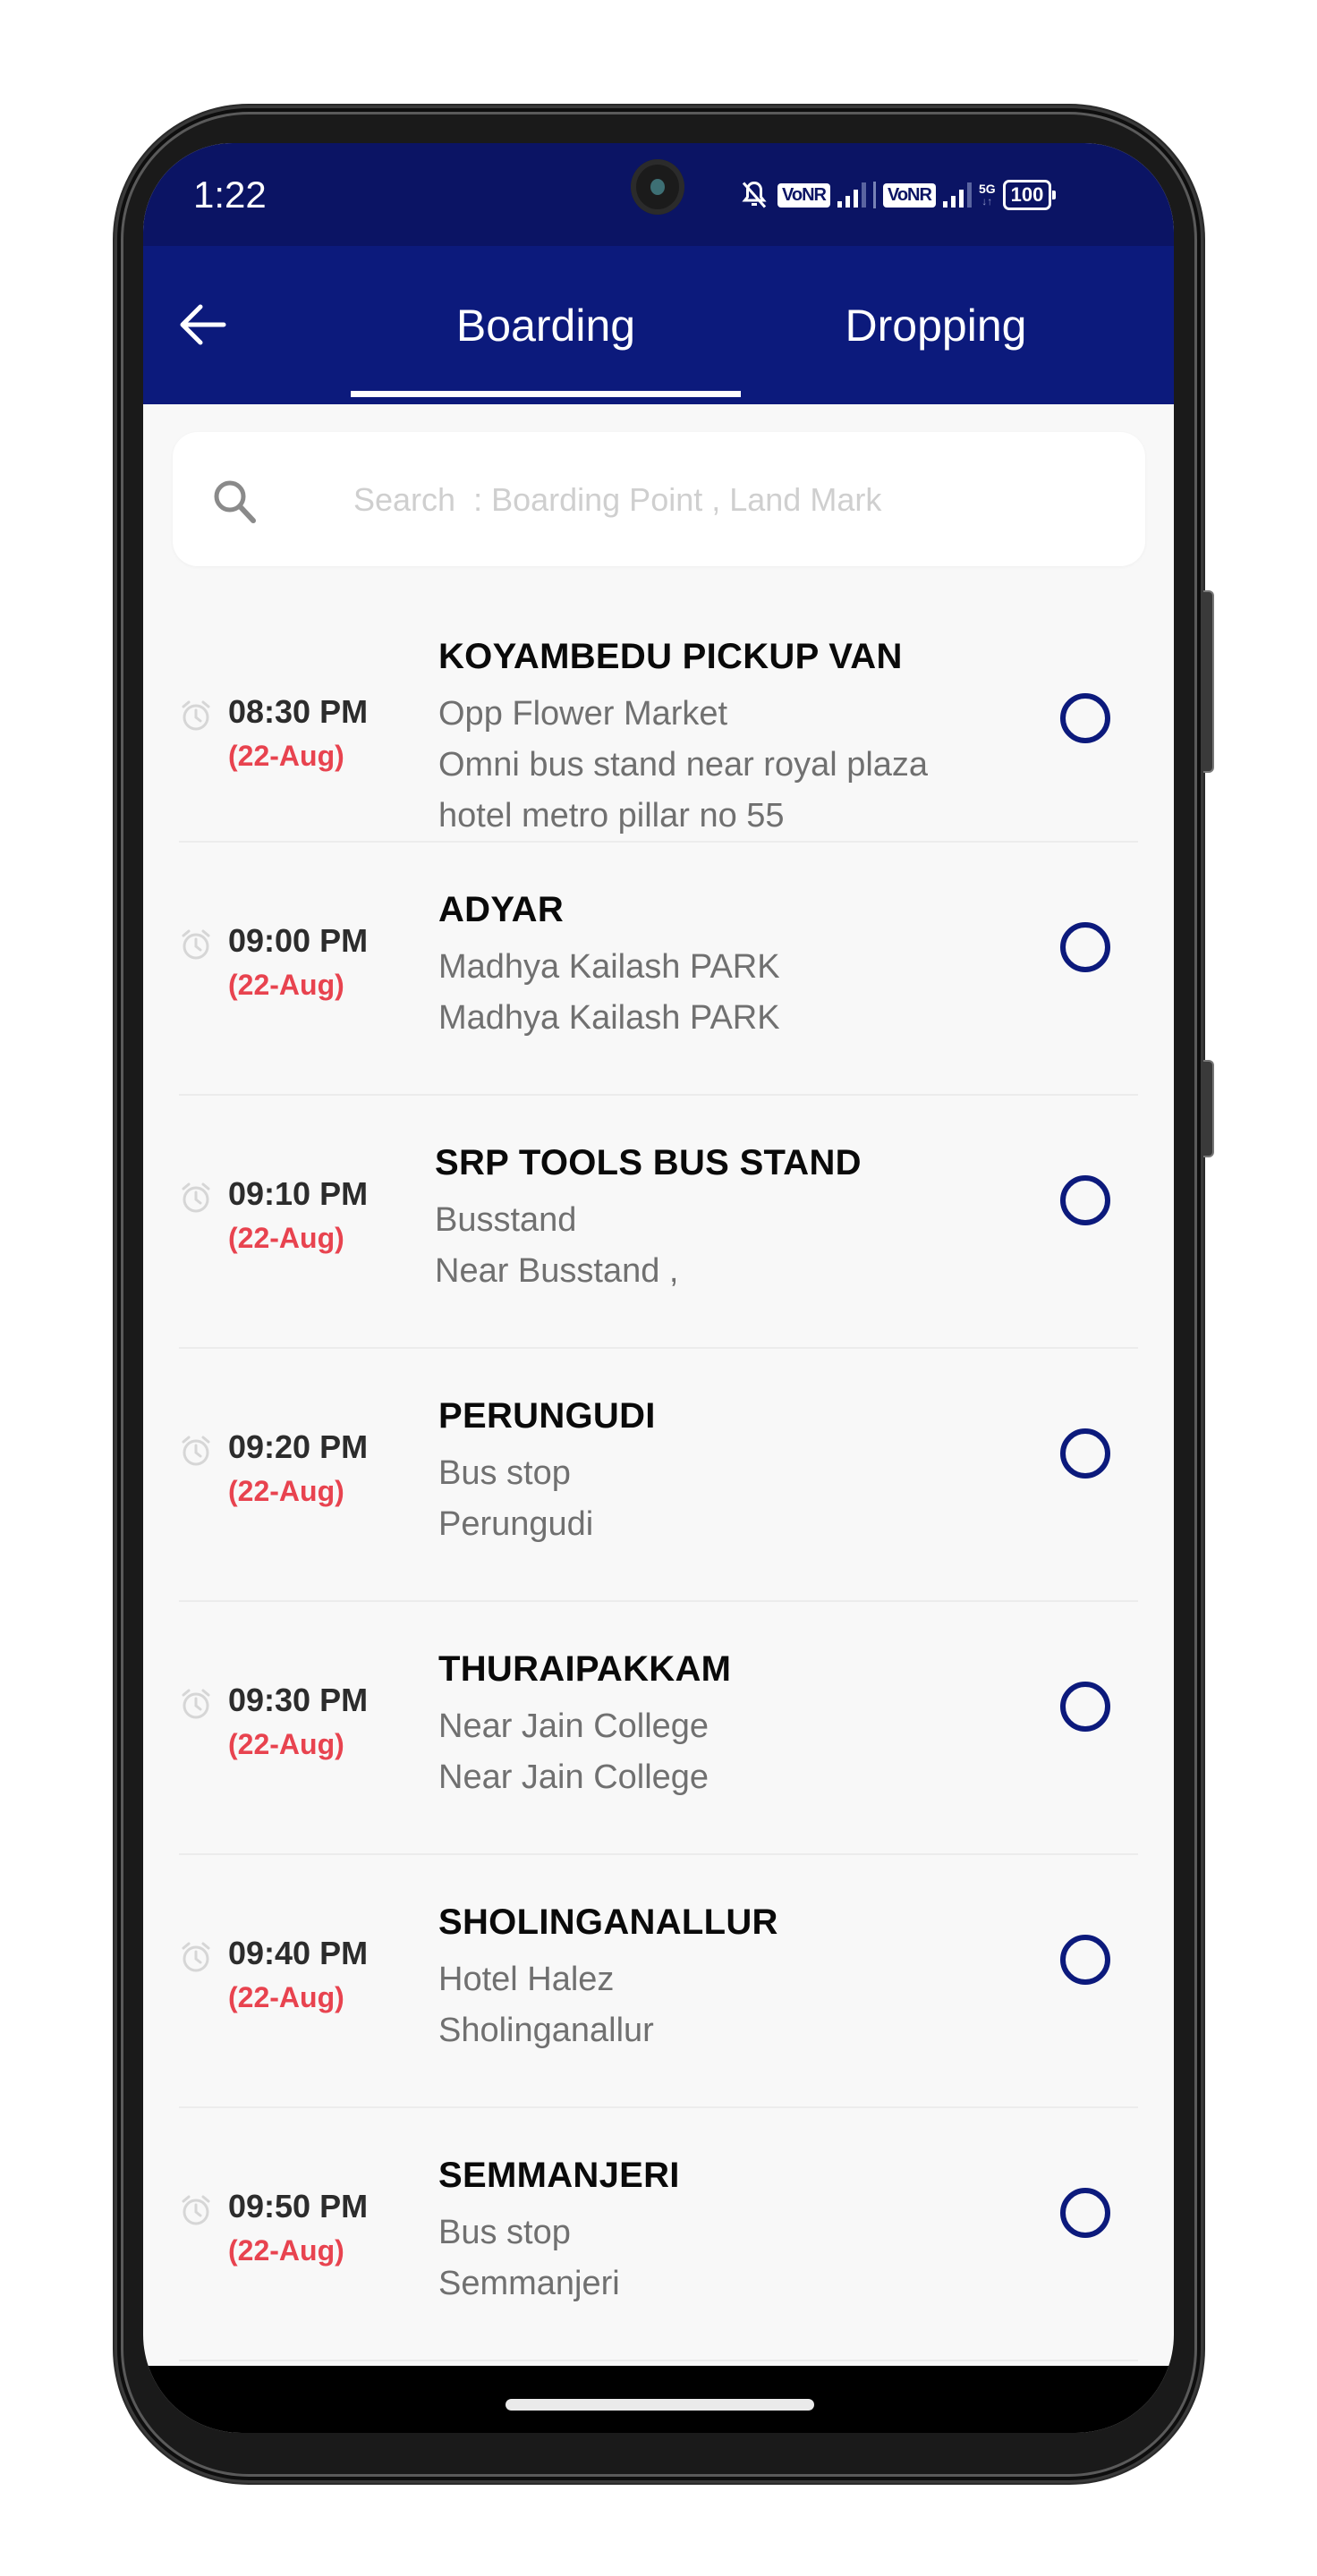 This screenshot has height=2576, width=1317. What do you see at coordinates (648, 1162) in the screenshot?
I see `boarding-point-name: SRP TOOLS BUS STAND` at bounding box center [648, 1162].